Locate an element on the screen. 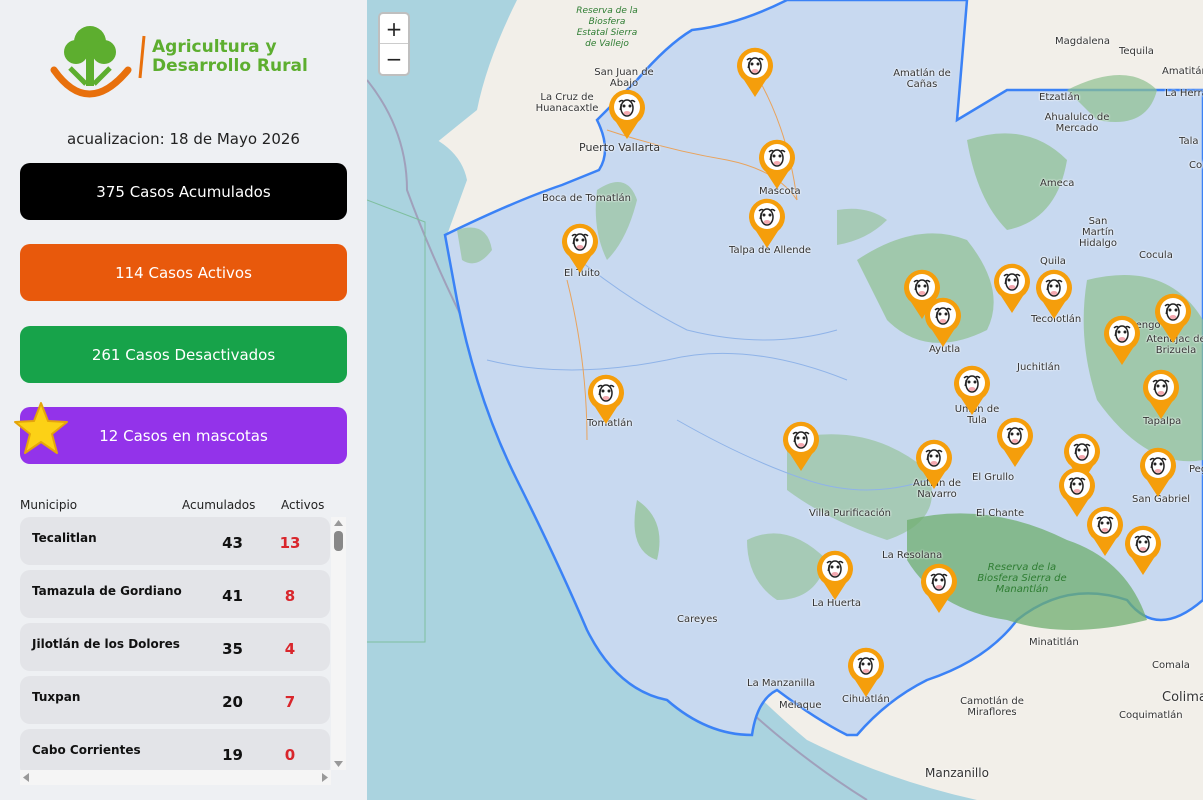 Image resolution: width=1203 pixels, height=800 pixels. row-name: Tuxpan is located at coordinates (56, 697).